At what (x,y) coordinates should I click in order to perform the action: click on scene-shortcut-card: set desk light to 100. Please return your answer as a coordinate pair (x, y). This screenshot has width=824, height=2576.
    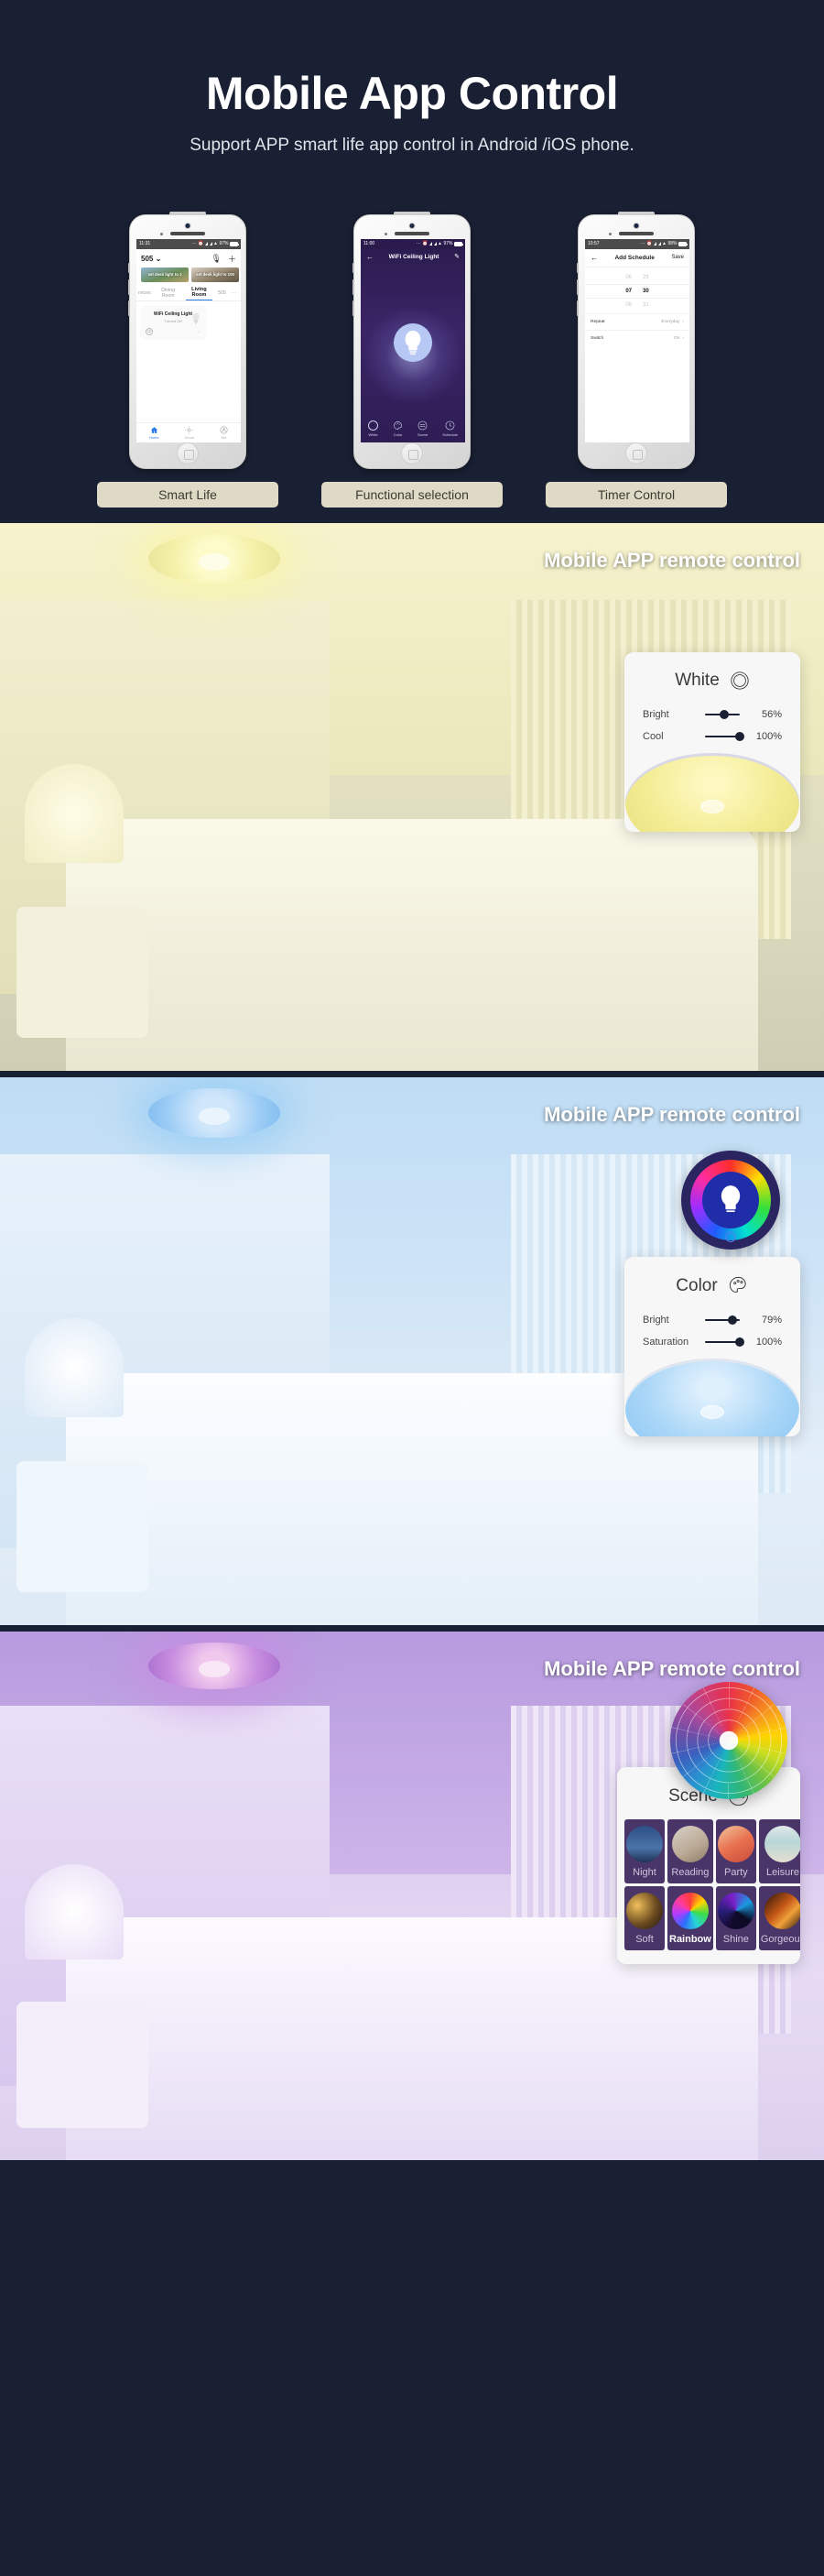
    Looking at the image, I should click on (215, 274).